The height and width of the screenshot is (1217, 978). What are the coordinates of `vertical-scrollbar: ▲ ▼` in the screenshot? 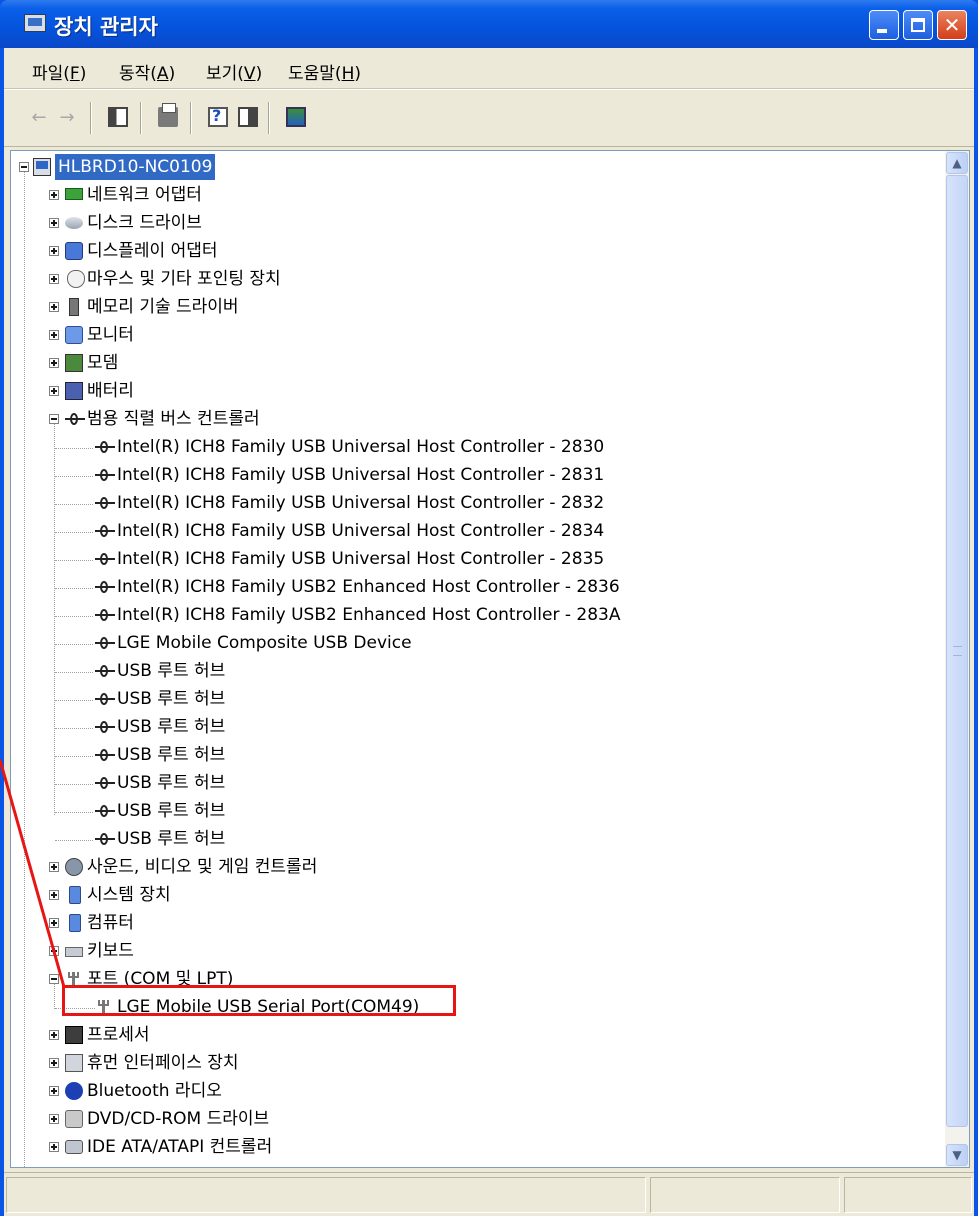 It's located at (957, 659).